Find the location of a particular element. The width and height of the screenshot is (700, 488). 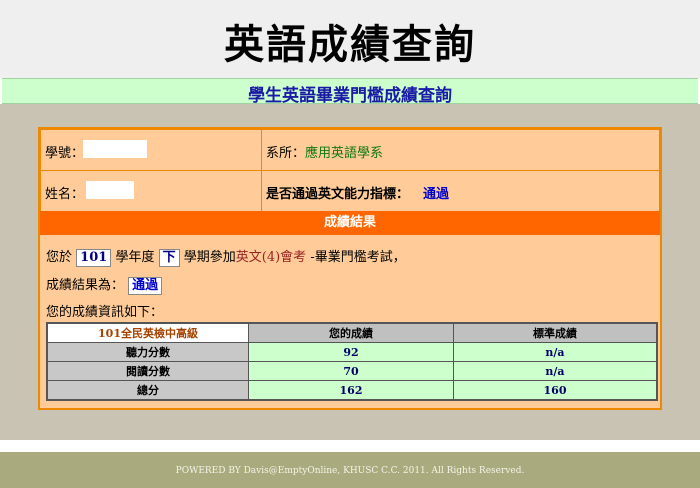

row-standard: 160 is located at coordinates (555, 390).